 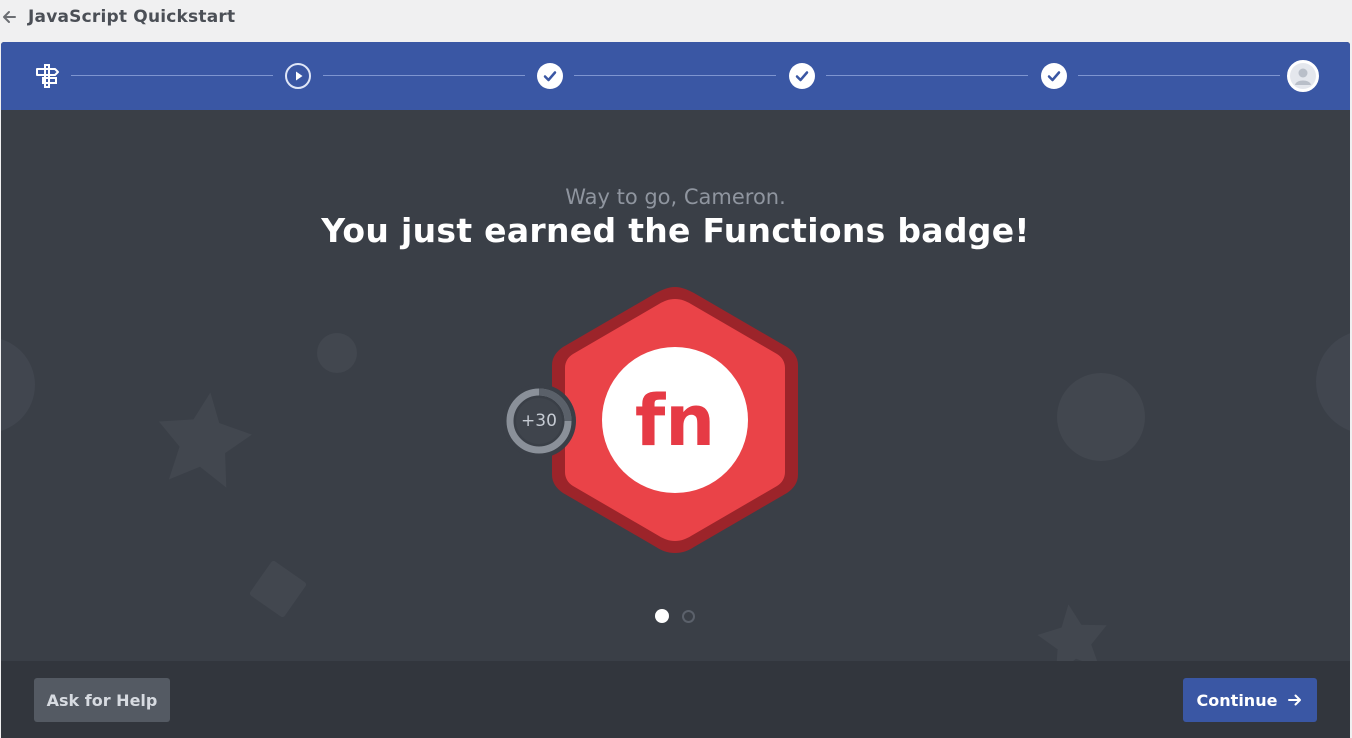 I want to click on progress-bar, so click(x=675, y=76).